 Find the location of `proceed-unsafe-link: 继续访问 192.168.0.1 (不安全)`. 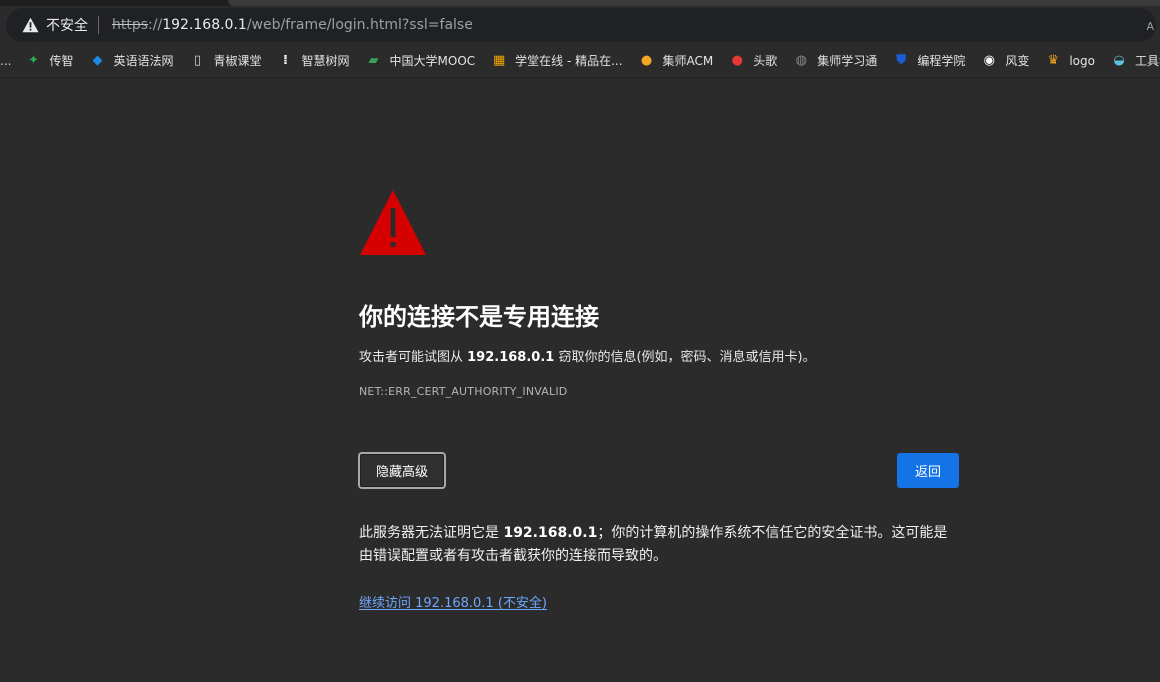

proceed-unsafe-link: 继续访问 192.168.0.1 (不安全) is located at coordinates (453, 601).